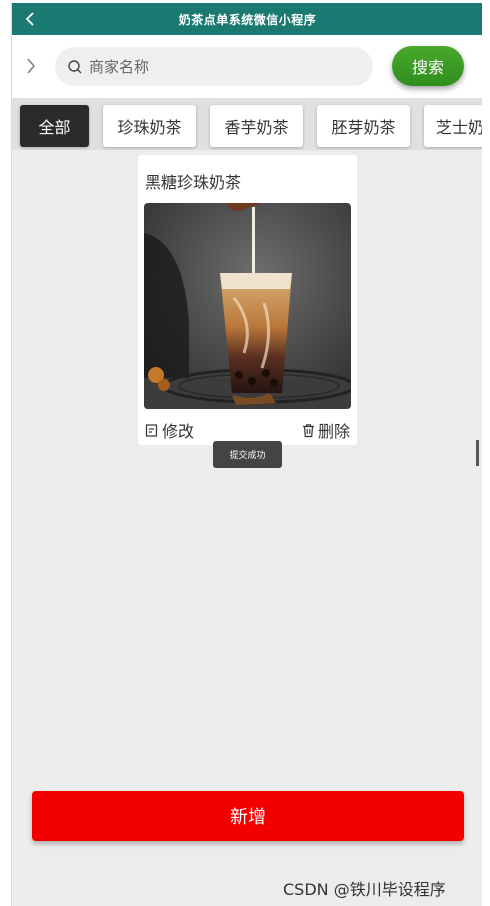 This screenshot has width=490, height=906. Describe the element at coordinates (248, 816) in the screenshot. I see `add-button: 新增` at that location.